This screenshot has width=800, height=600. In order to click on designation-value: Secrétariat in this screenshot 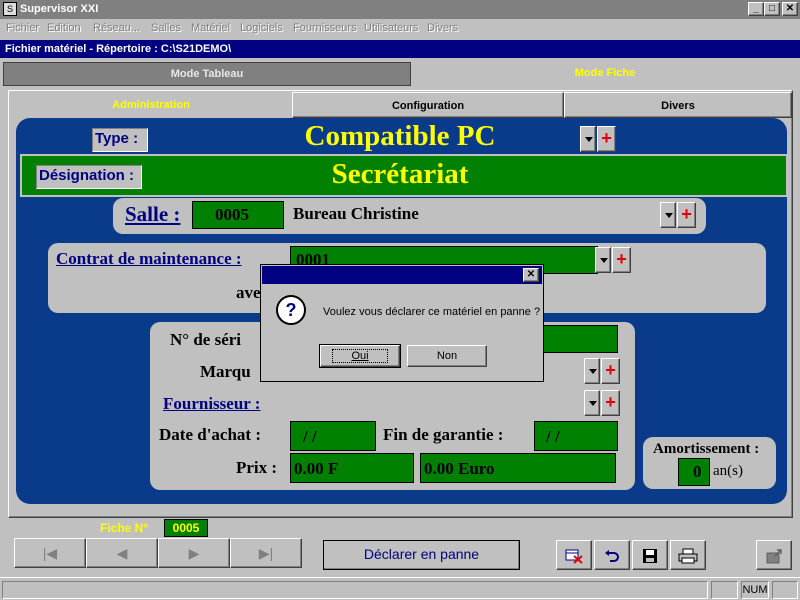, I will do `click(400, 174)`.